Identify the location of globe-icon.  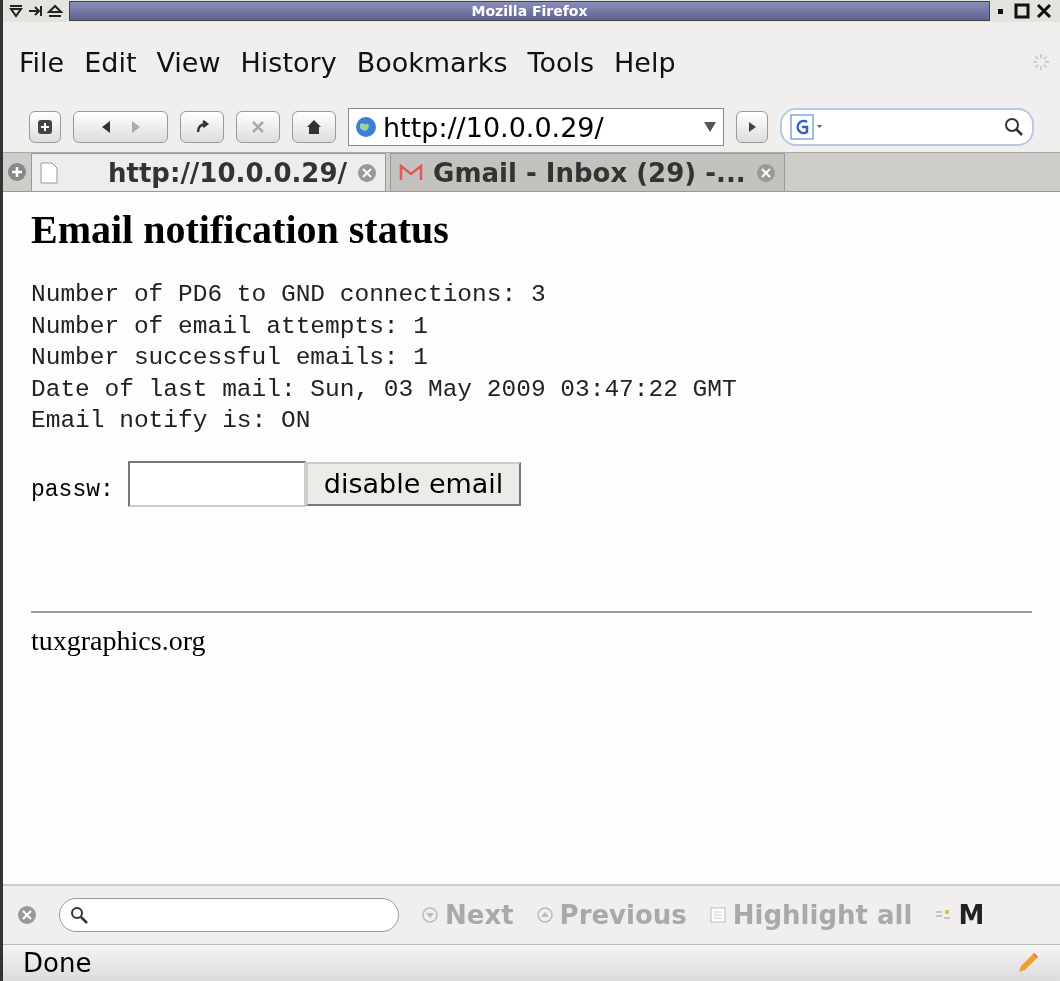
(366, 127).